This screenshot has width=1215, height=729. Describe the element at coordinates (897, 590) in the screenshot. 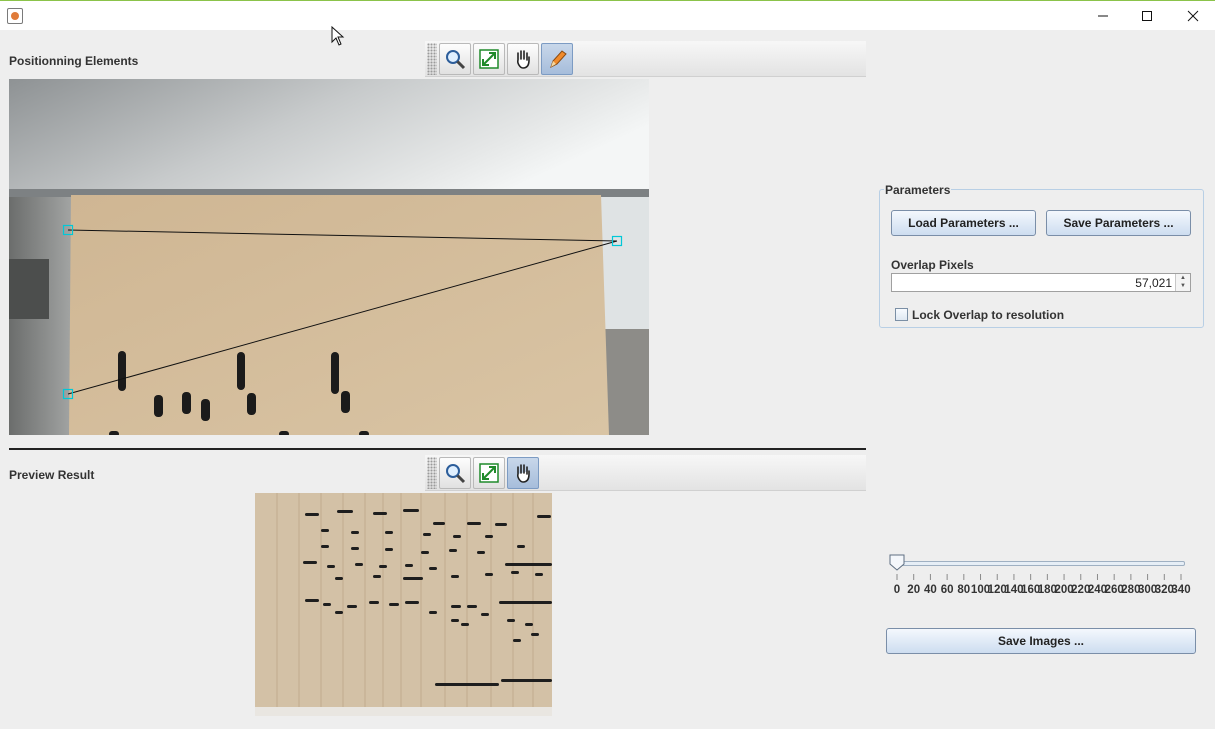

I see `slider-tick-label: 0` at that location.